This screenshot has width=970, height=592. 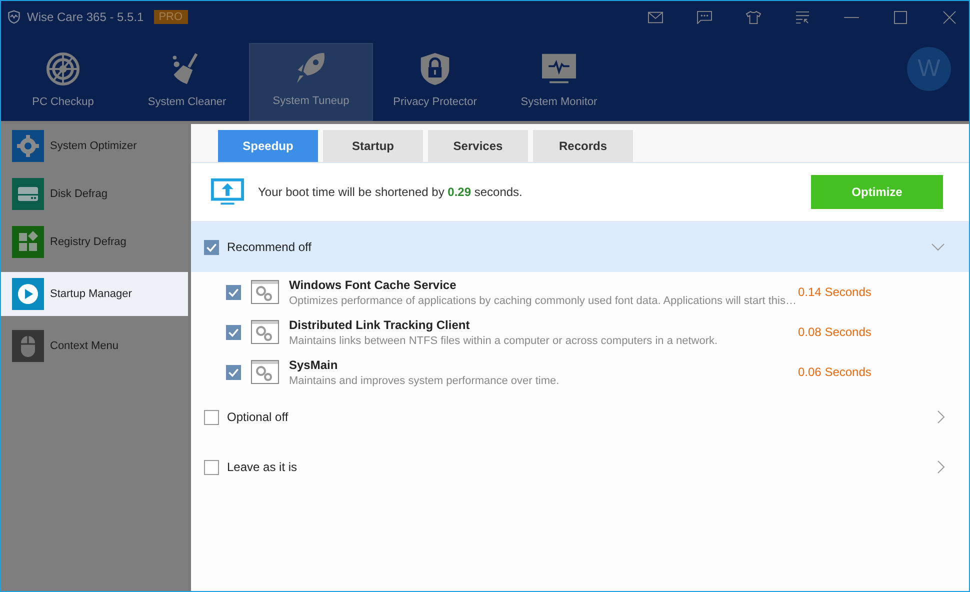 What do you see at coordinates (503, 340) in the screenshot?
I see `service-description: Maintains links between NTFS files within a computer or across computers in a network.` at bounding box center [503, 340].